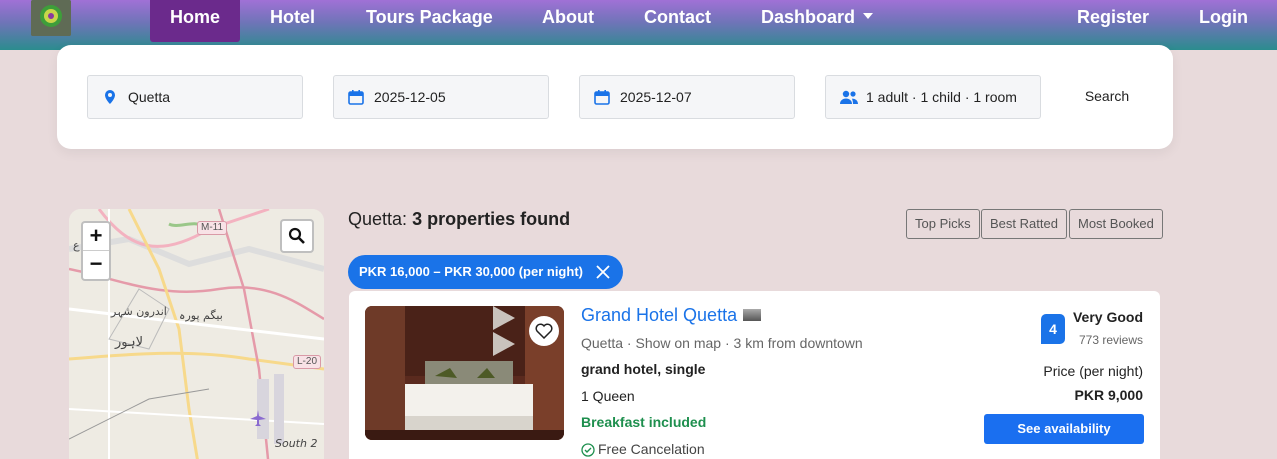 This screenshot has width=1277, height=459. What do you see at coordinates (76, 245) in the screenshot?
I see `map-edge-label: ع` at bounding box center [76, 245].